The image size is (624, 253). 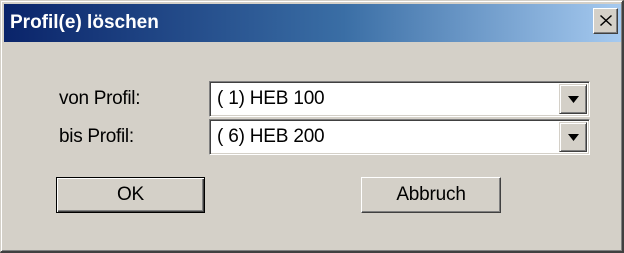 I want to click on ok-button: OK, so click(x=130, y=195).